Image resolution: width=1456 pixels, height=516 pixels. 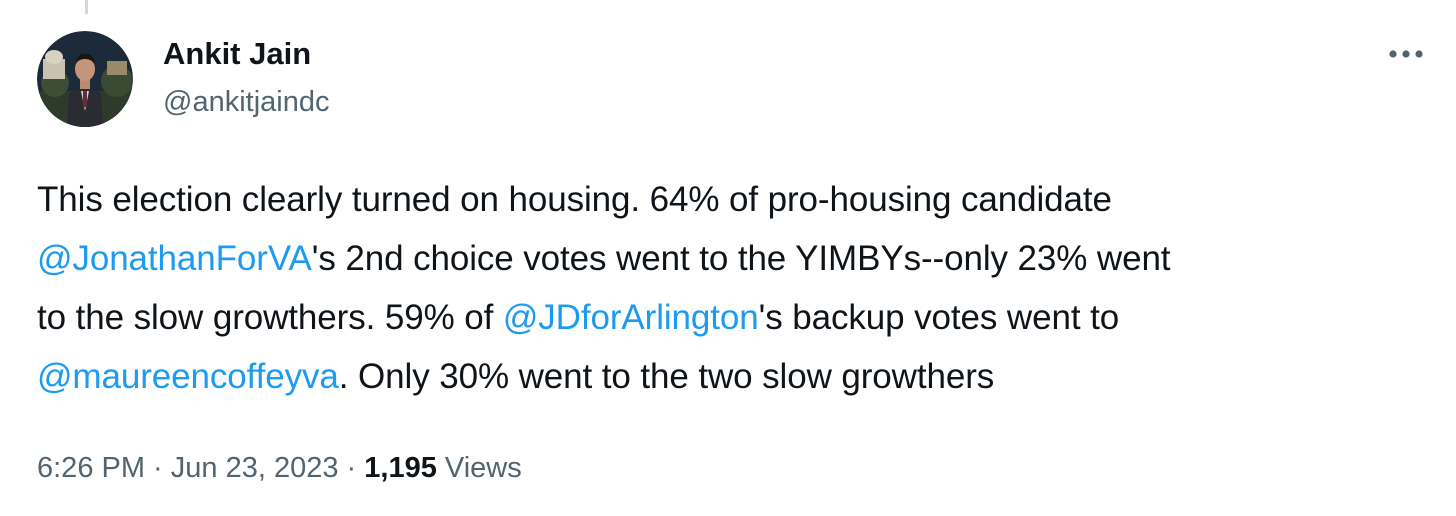 What do you see at coordinates (631, 317) in the screenshot?
I see `mention-link: @JDforArlington` at bounding box center [631, 317].